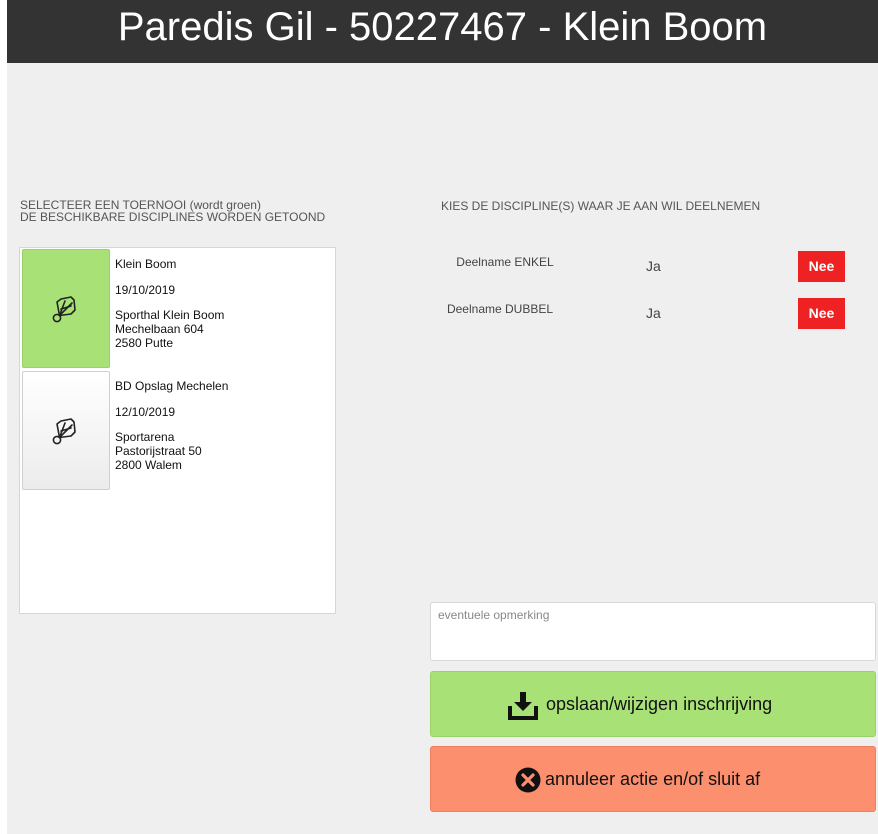 This screenshot has width=878, height=834. What do you see at coordinates (659, 704) in the screenshot?
I see `save-button-label: opslaan/wijzigen inschrijving` at bounding box center [659, 704].